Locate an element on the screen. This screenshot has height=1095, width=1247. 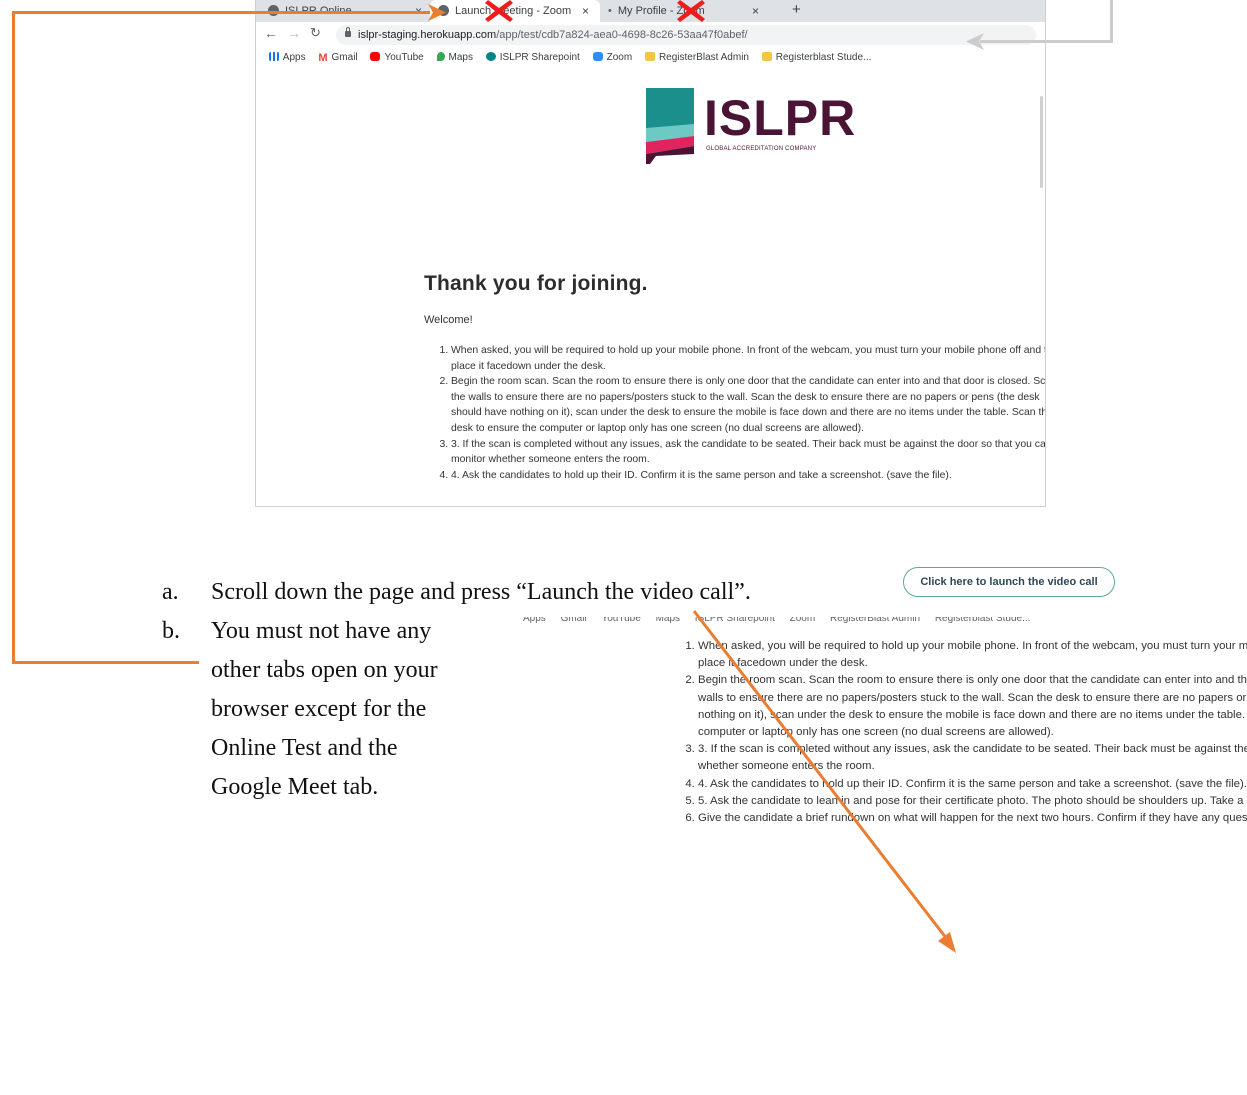
sharepoint-icon is located at coordinates (490, 56).